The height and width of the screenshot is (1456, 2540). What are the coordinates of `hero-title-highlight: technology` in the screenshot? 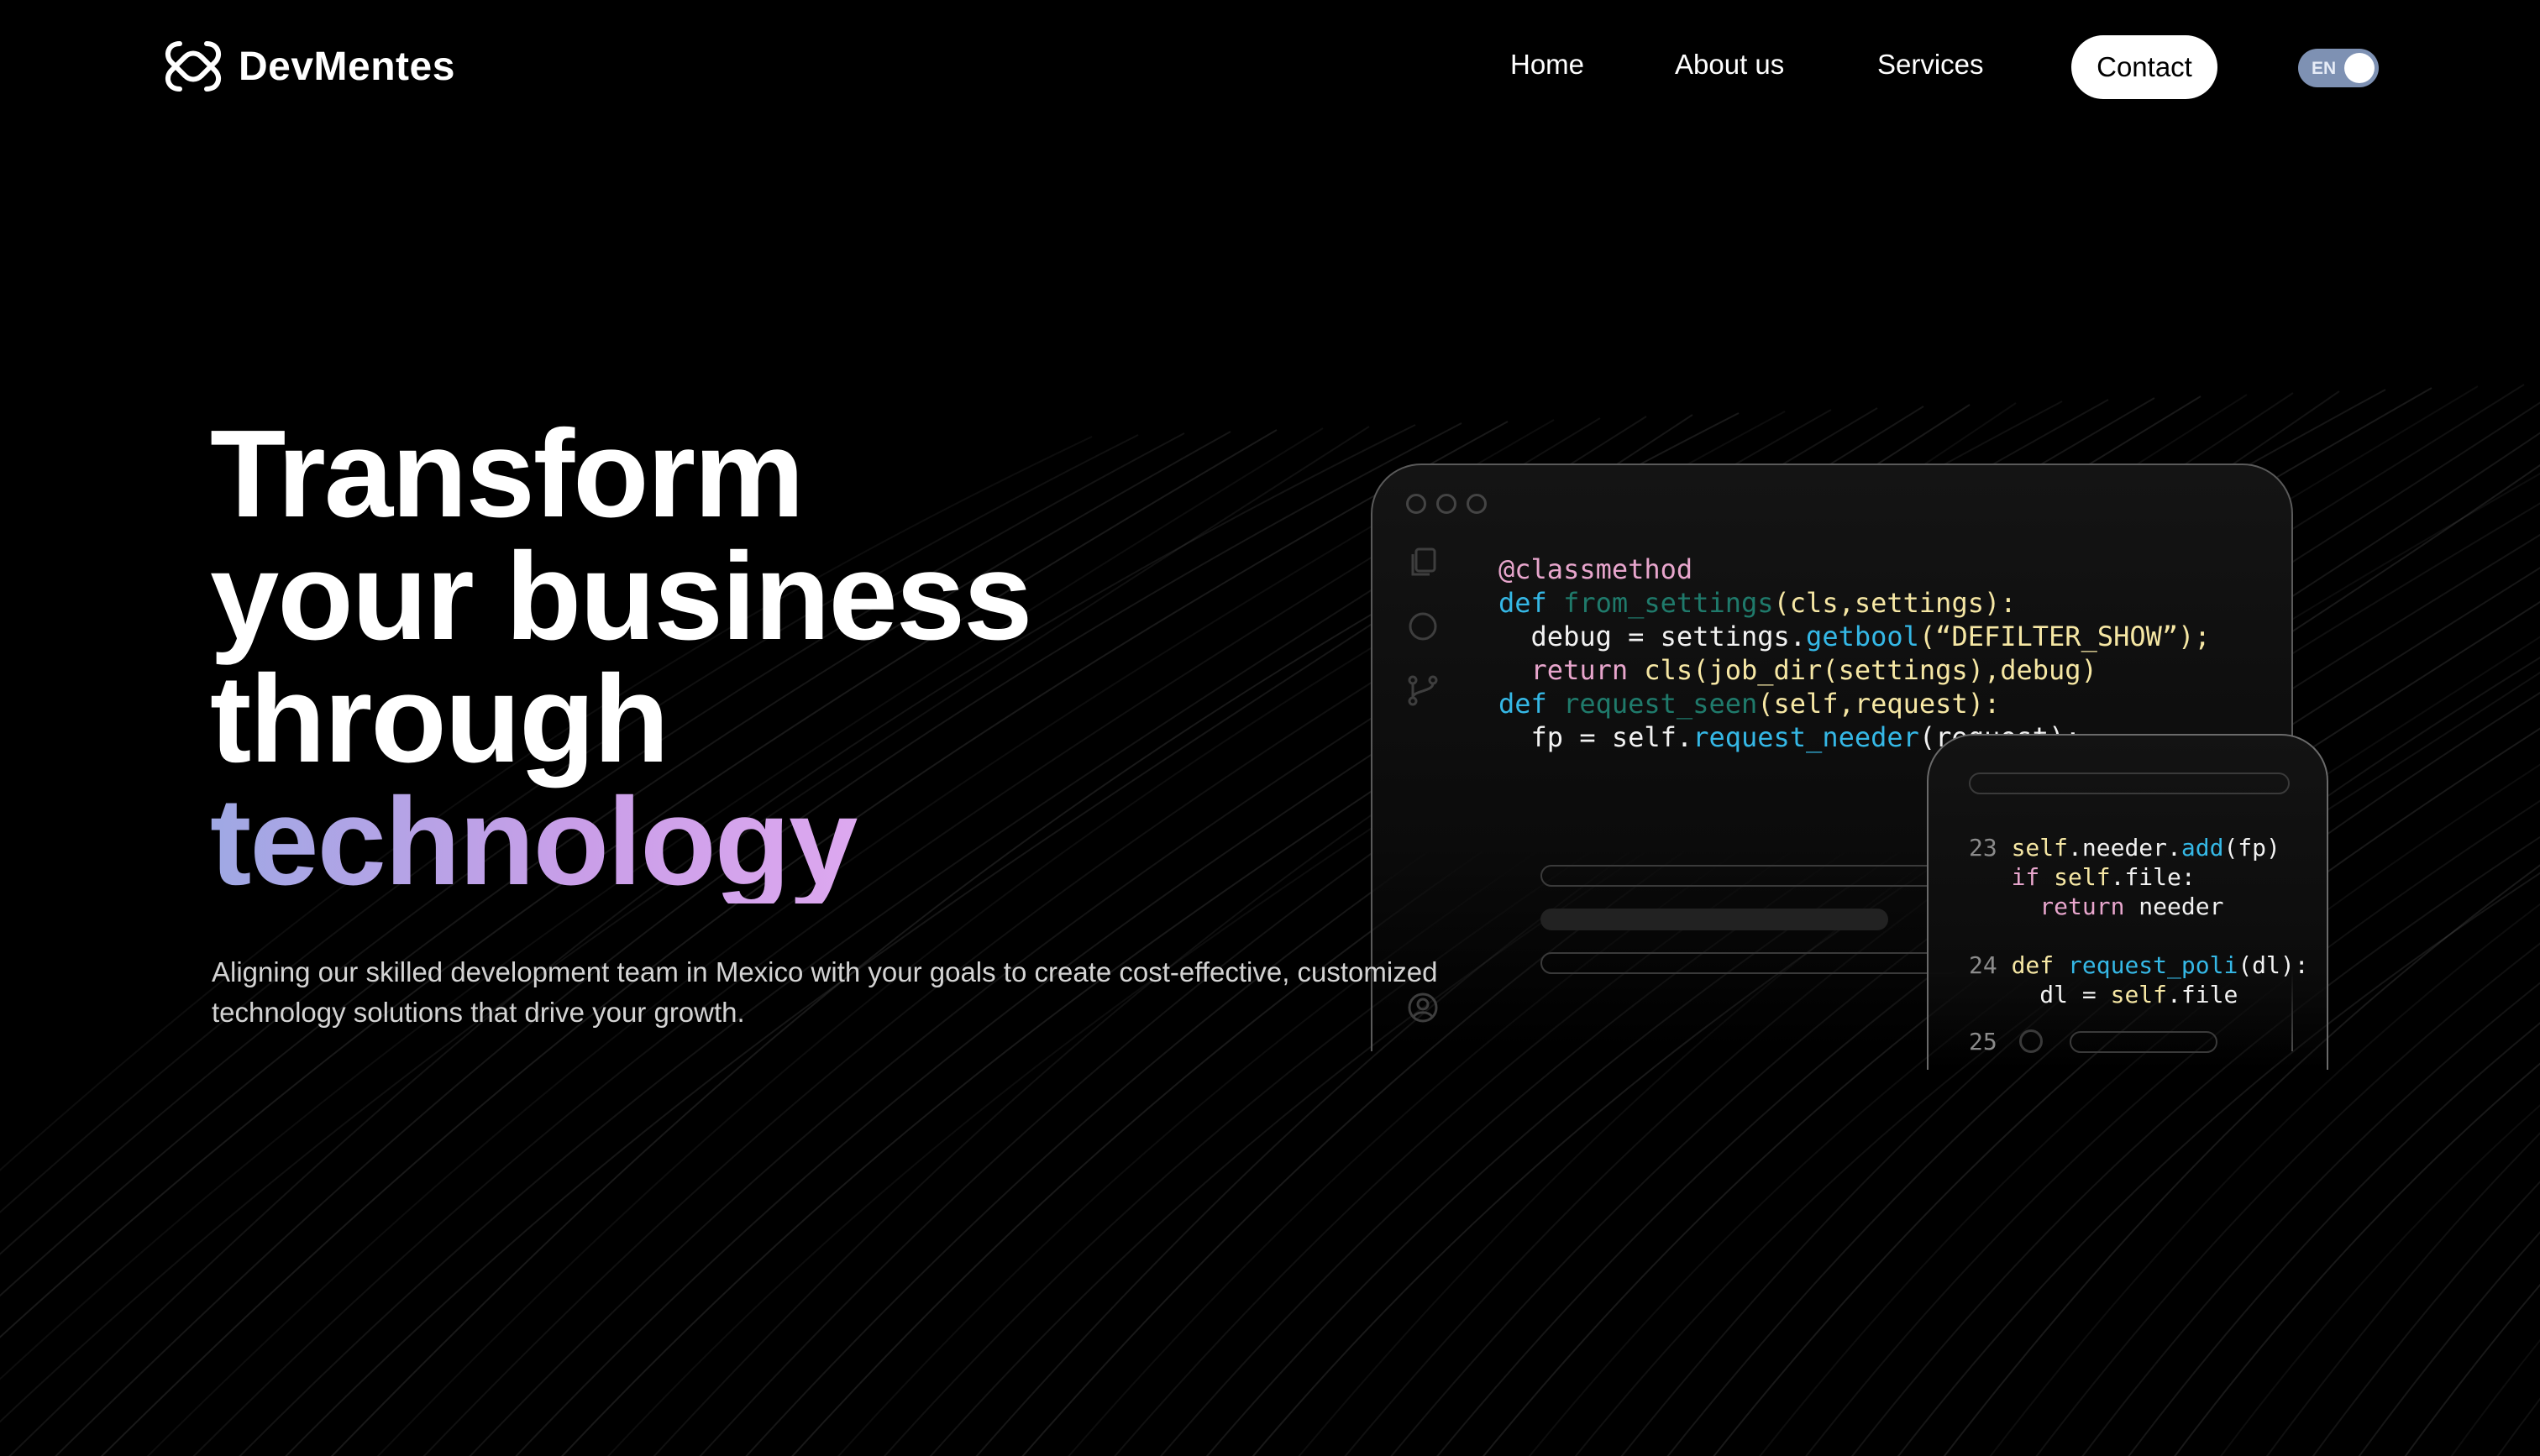 It's located at (620, 842).